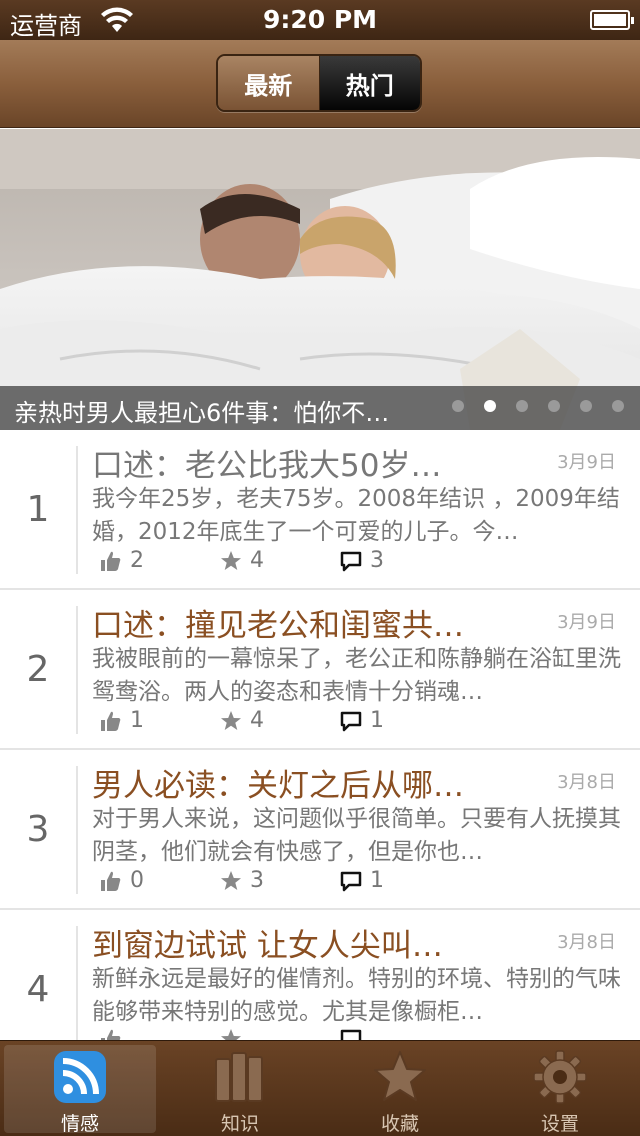 The height and width of the screenshot is (1136, 640). I want to click on rank-number: 1, so click(38, 509).